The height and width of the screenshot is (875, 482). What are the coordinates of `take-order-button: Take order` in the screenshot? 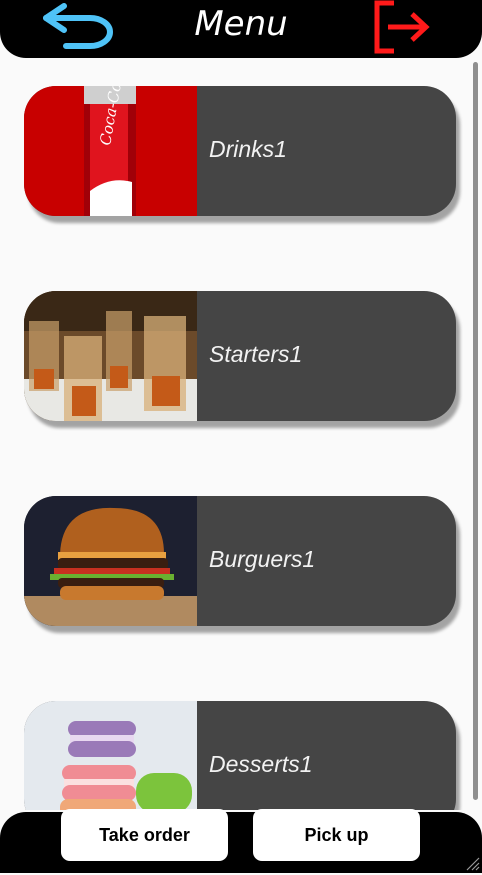 It's located at (144, 835).